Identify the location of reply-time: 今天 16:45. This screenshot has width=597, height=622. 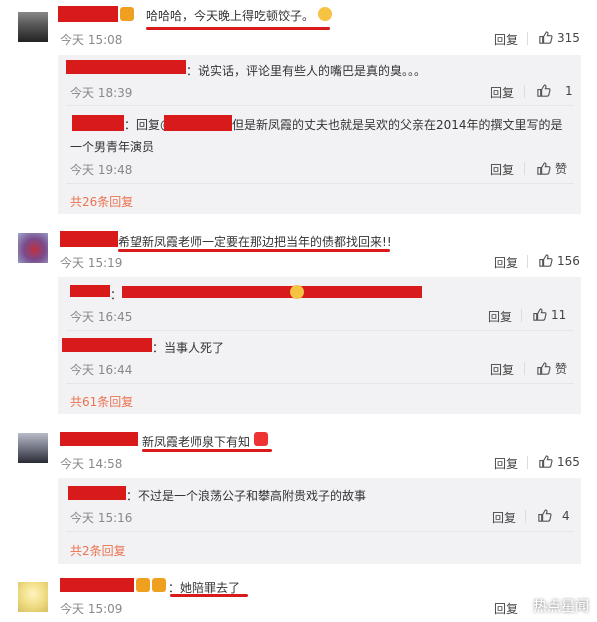
(101, 317).